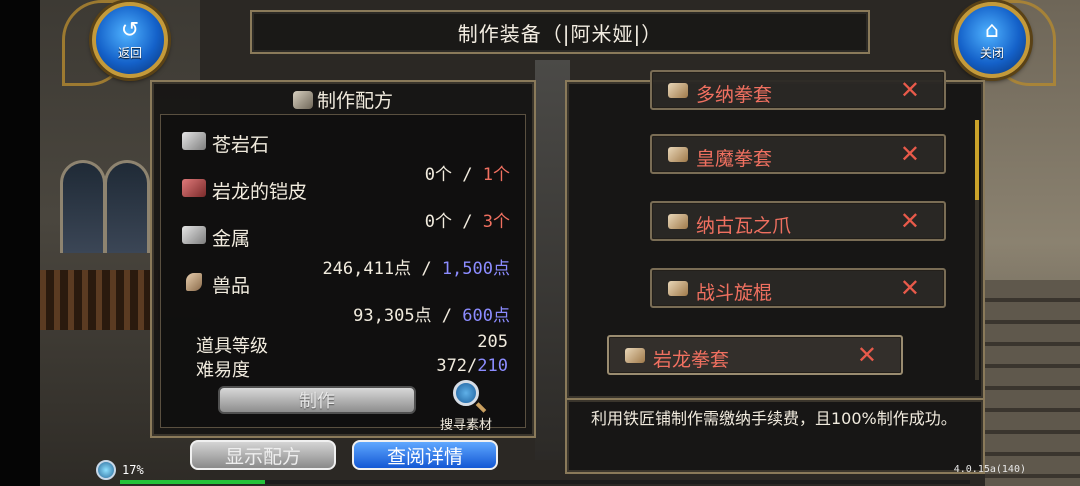  I want to click on claw-icon, so click(194, 282).